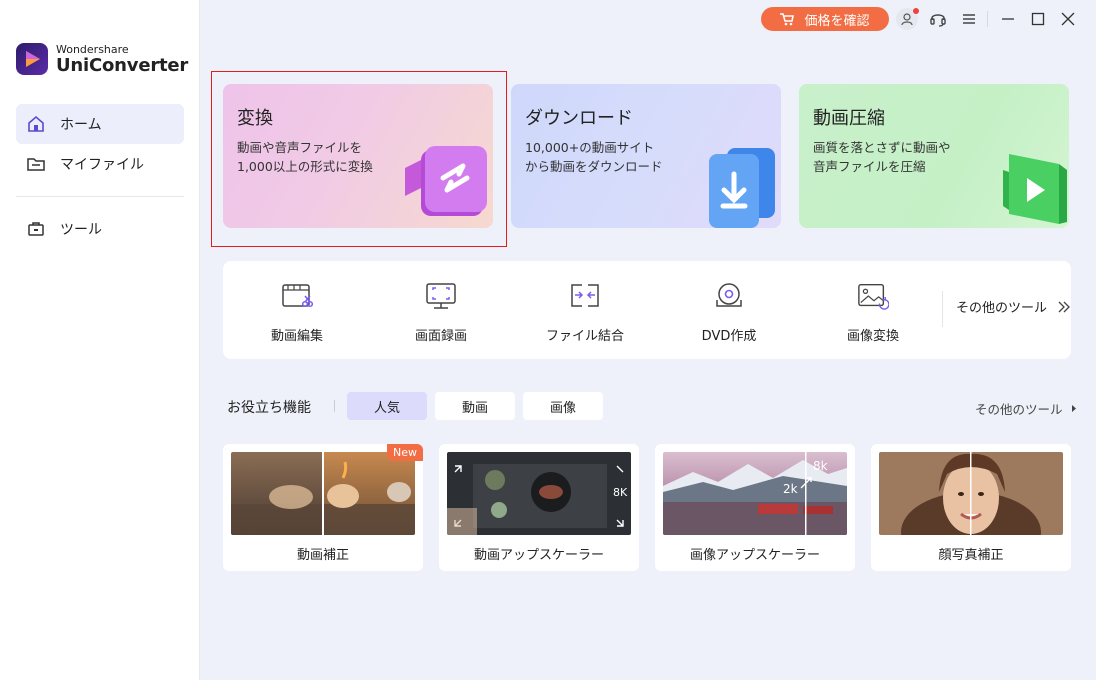 Image resolution: width=1096 pixels, height=680 pixels. I want to click on menu-icon, so click(969, 19).